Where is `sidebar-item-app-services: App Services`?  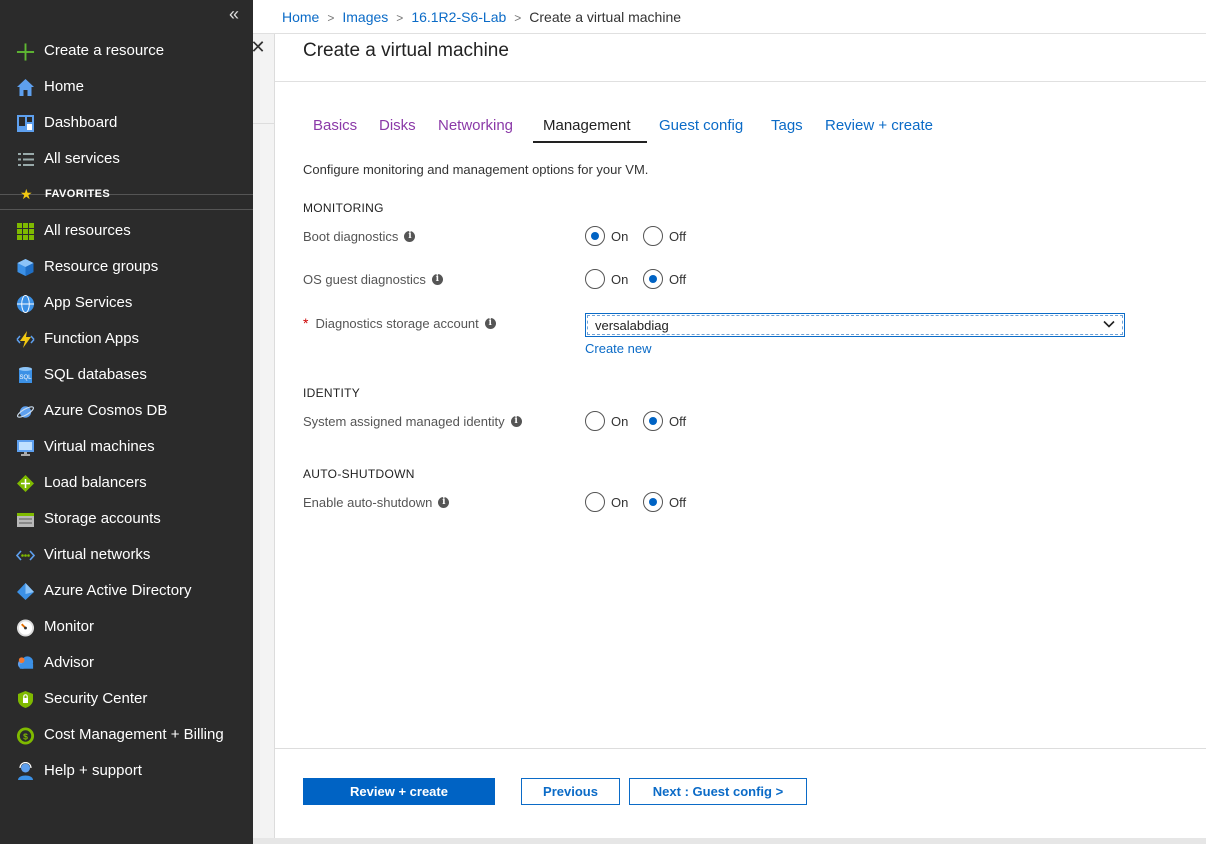
sidebar-item-app-services: App Services is located at coordinates (126, 303).